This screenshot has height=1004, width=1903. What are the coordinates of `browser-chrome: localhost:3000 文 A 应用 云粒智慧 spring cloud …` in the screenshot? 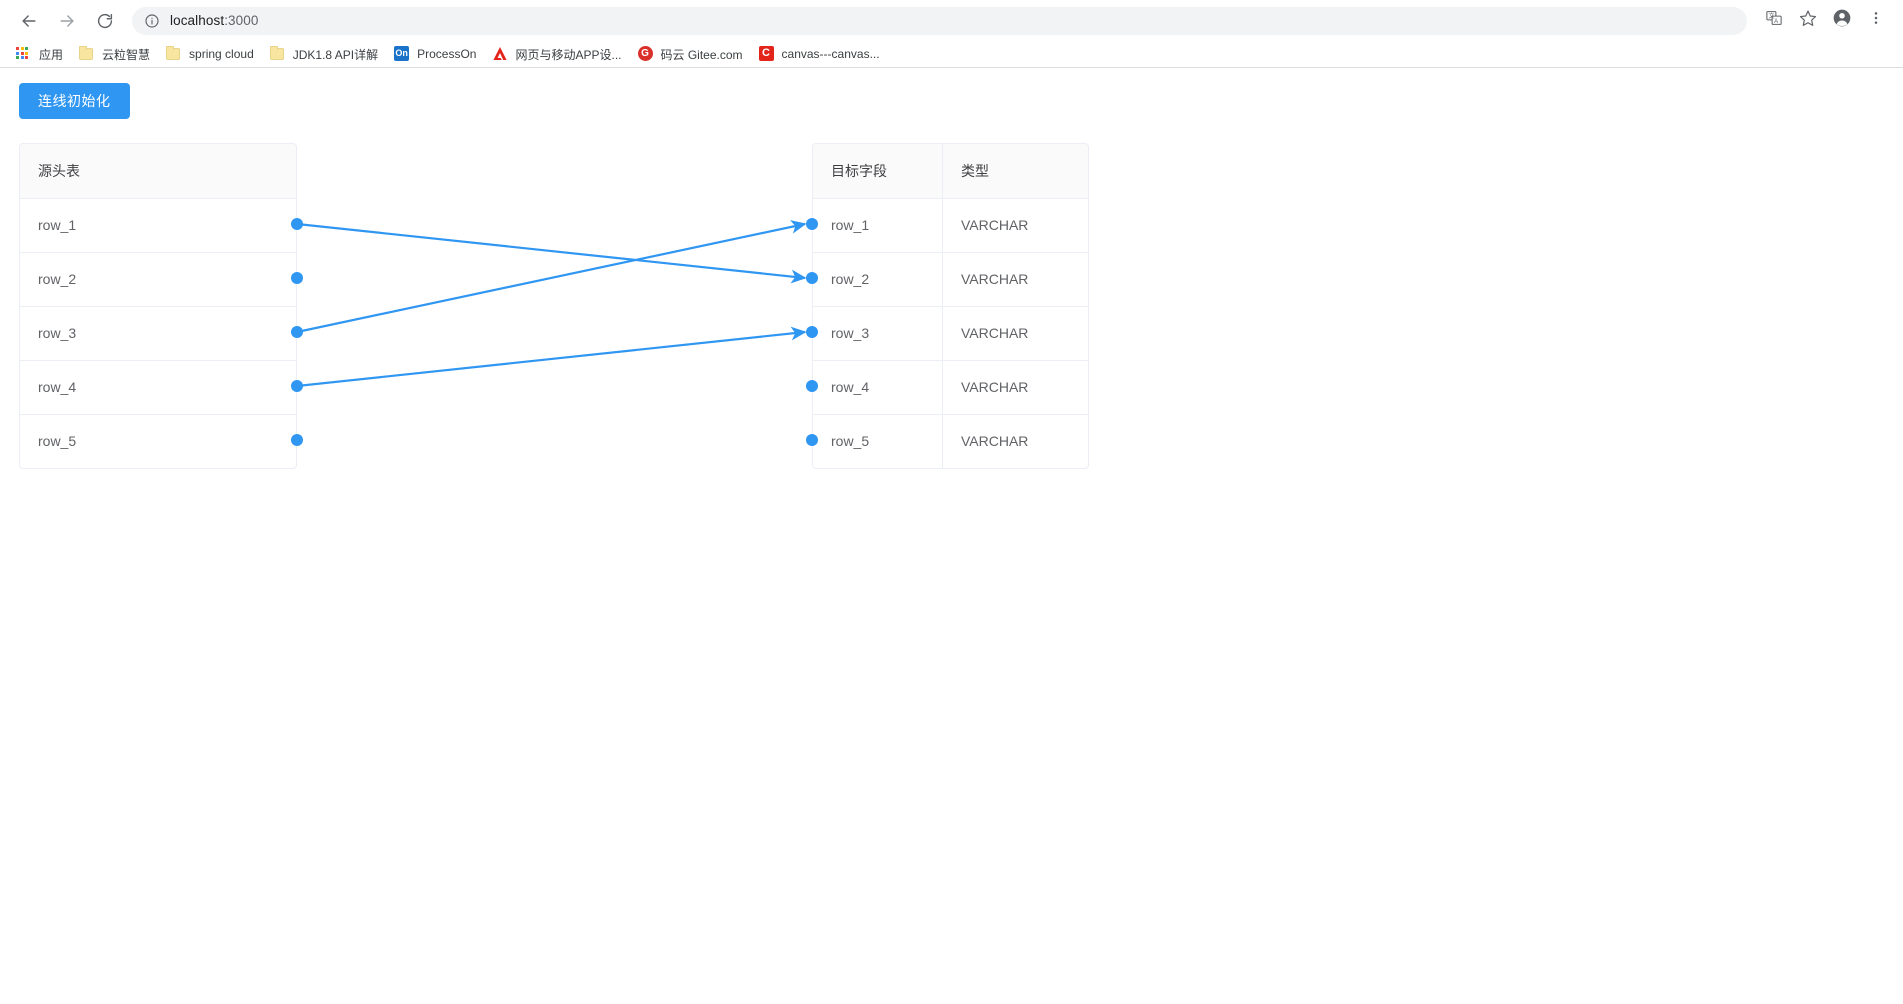 It's located at (951, 34).